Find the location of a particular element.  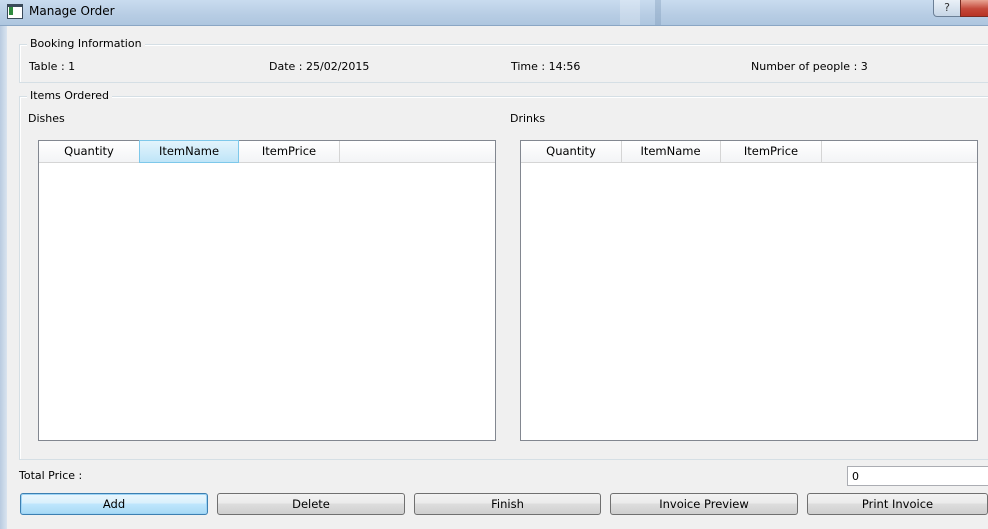

close-icon is located at coordinates (974, 8).